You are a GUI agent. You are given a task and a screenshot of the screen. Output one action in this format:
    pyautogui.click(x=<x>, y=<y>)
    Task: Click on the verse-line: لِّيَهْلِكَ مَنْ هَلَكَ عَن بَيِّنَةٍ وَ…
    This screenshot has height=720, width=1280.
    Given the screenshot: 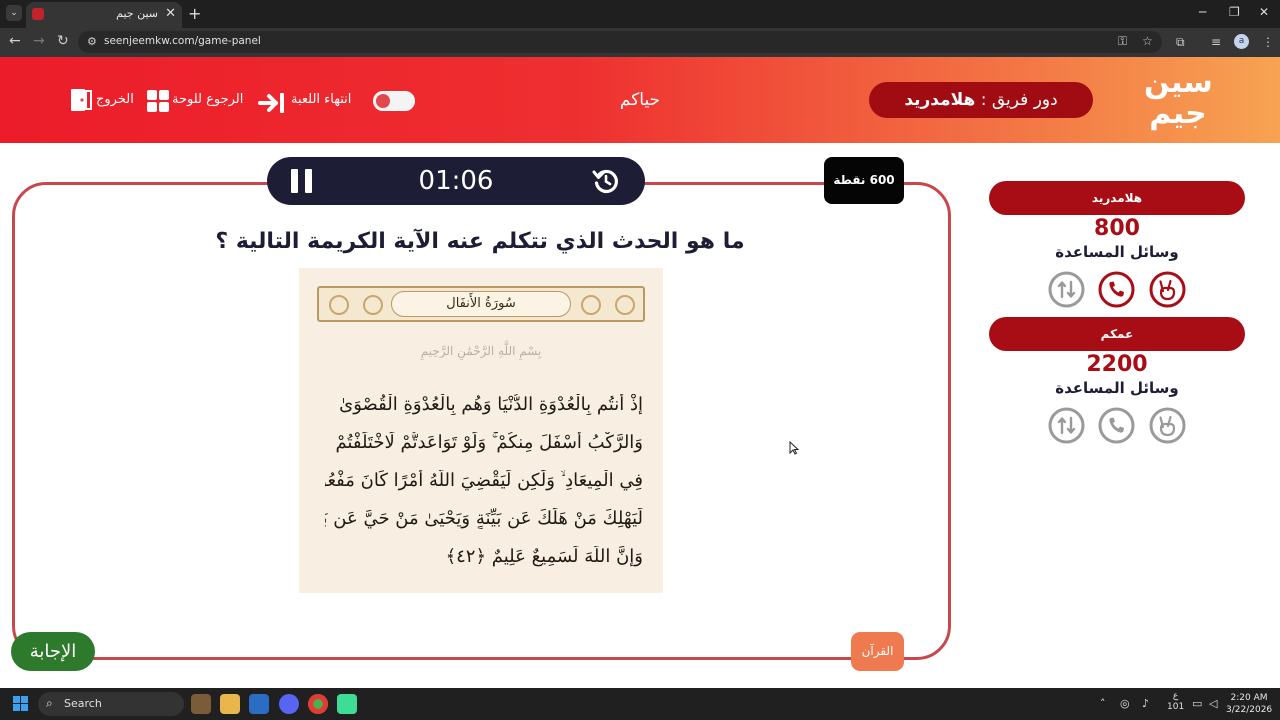 What is the action you would take?
    pyautogui.click(x=484, y=518)
    